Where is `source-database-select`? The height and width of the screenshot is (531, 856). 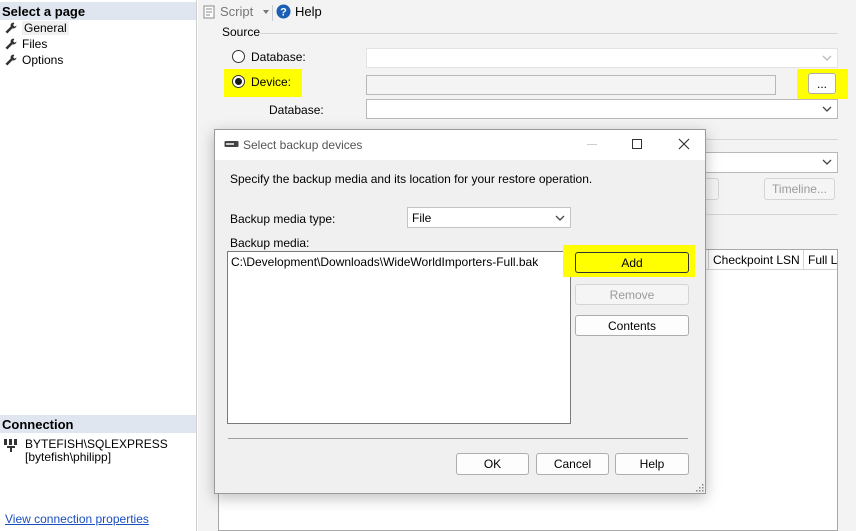
source-database-select is located at coordinates (602, 58).